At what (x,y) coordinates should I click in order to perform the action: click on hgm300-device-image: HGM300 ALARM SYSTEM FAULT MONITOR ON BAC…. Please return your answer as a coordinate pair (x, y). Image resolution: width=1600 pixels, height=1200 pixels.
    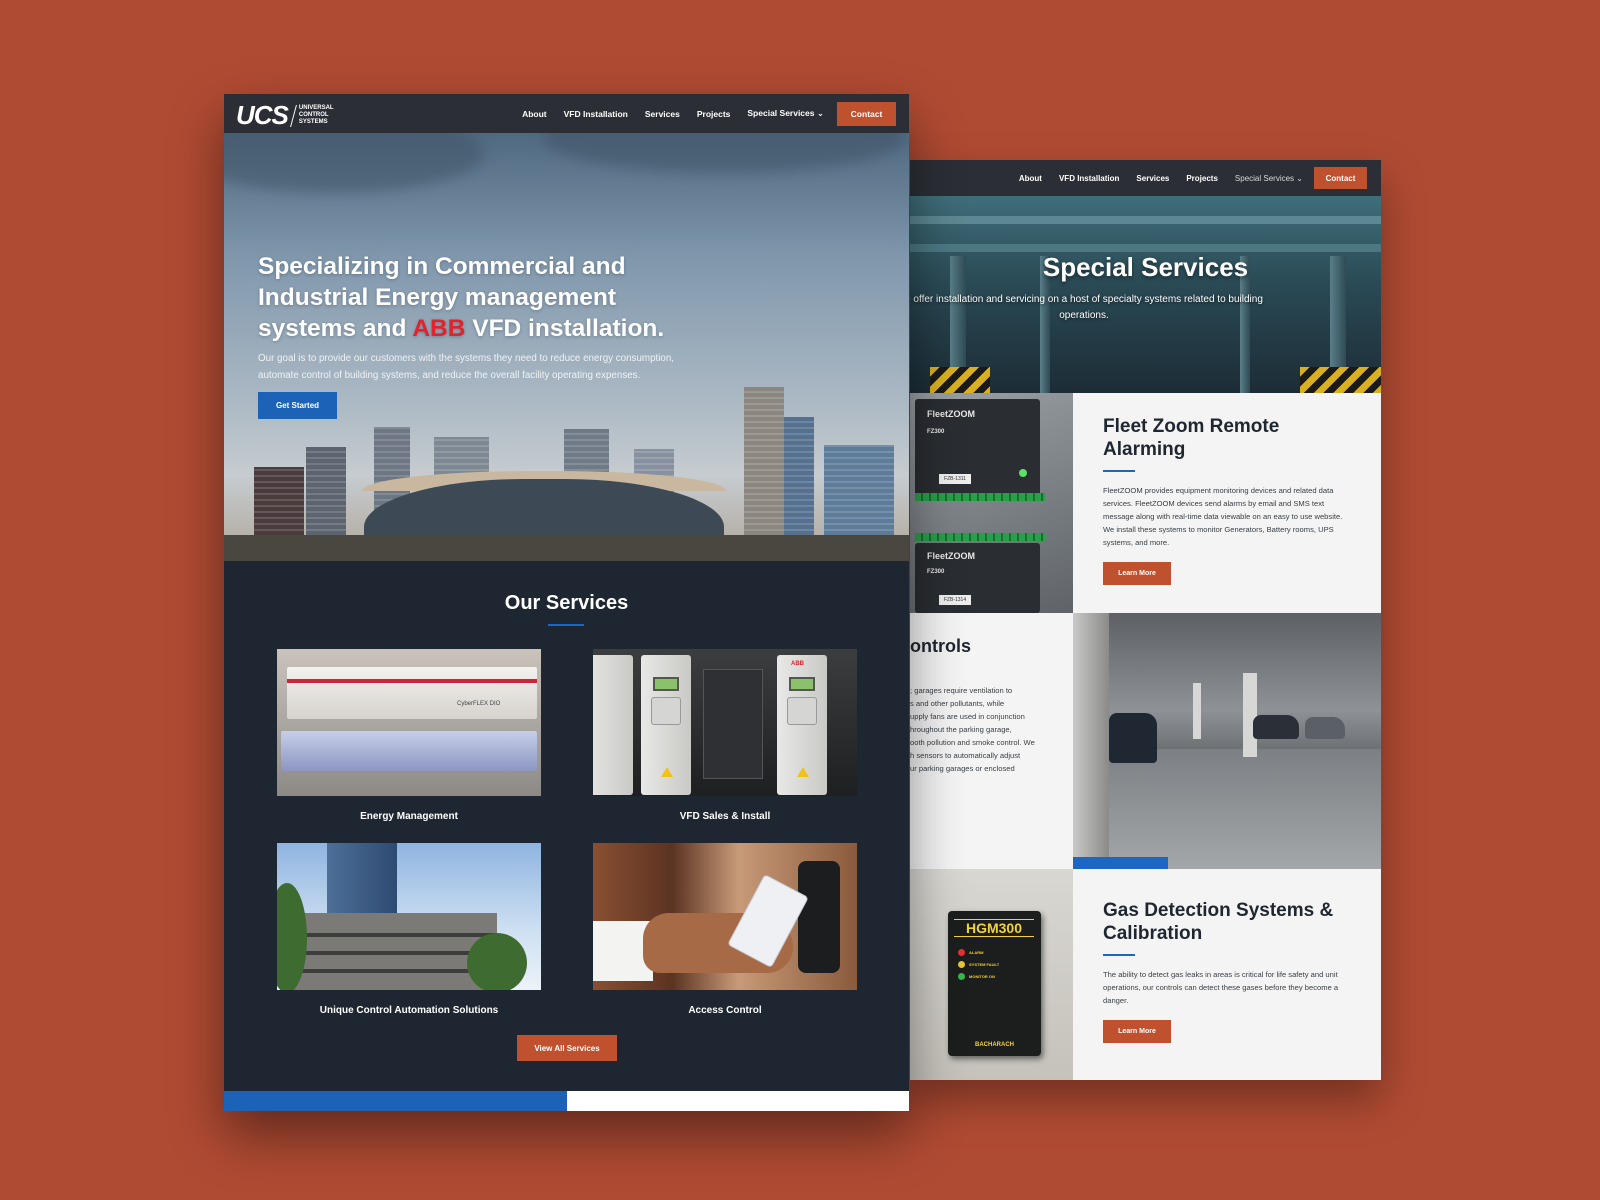
    Looking at the image, I should click on (991, 974).